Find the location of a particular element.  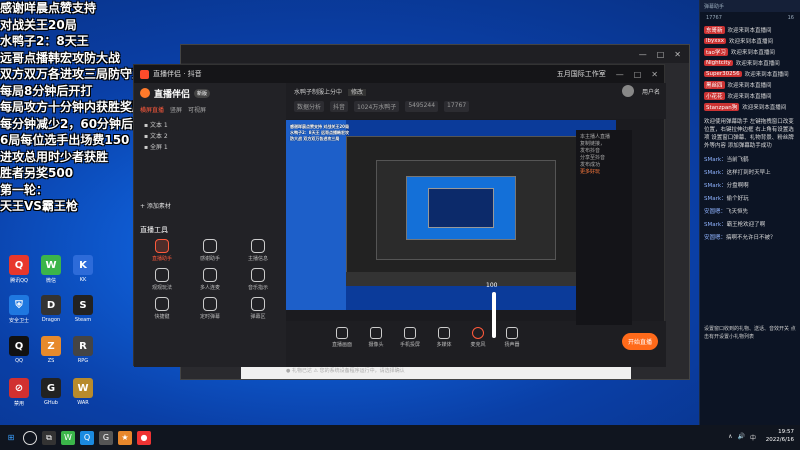

brand: 直播伴侣 新版 is located at coordinates (210, 93).